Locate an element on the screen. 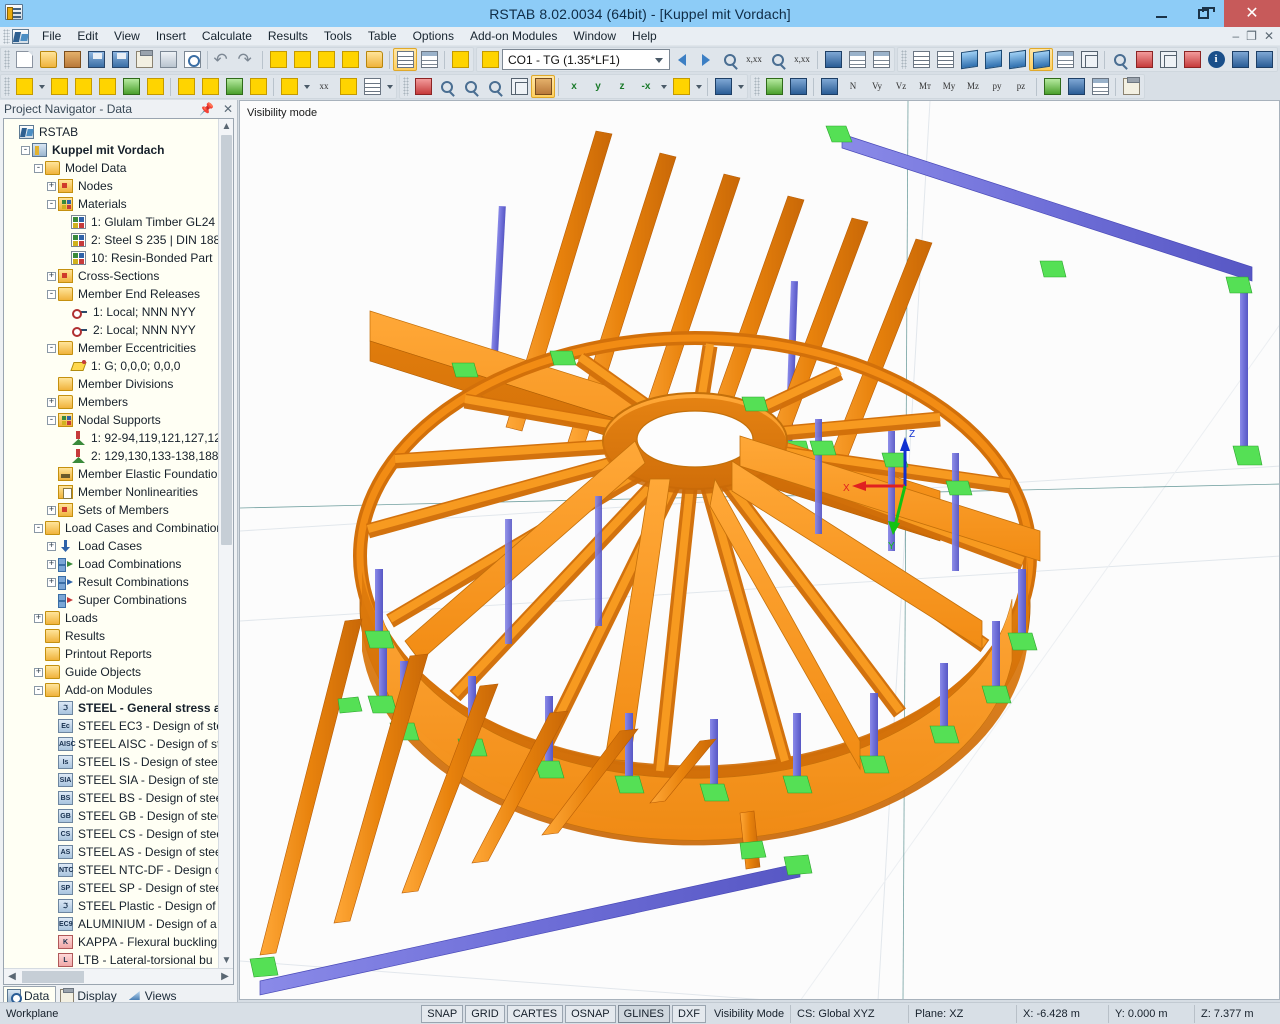 The height and width of the screenshot is (1024, 1280). tree-item-2-steel-s-235-din-188: 2: Steel S 235 | DIN 188 is located at coordinates (120, 240).